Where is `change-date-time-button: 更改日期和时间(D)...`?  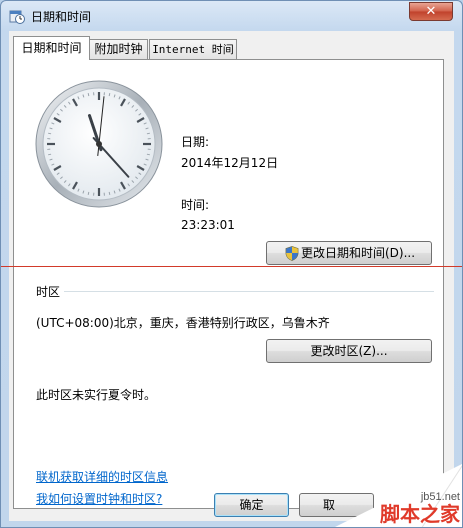 change-date-time-button: 更改日期和时间(D)... is located at coordinates (349, 253).